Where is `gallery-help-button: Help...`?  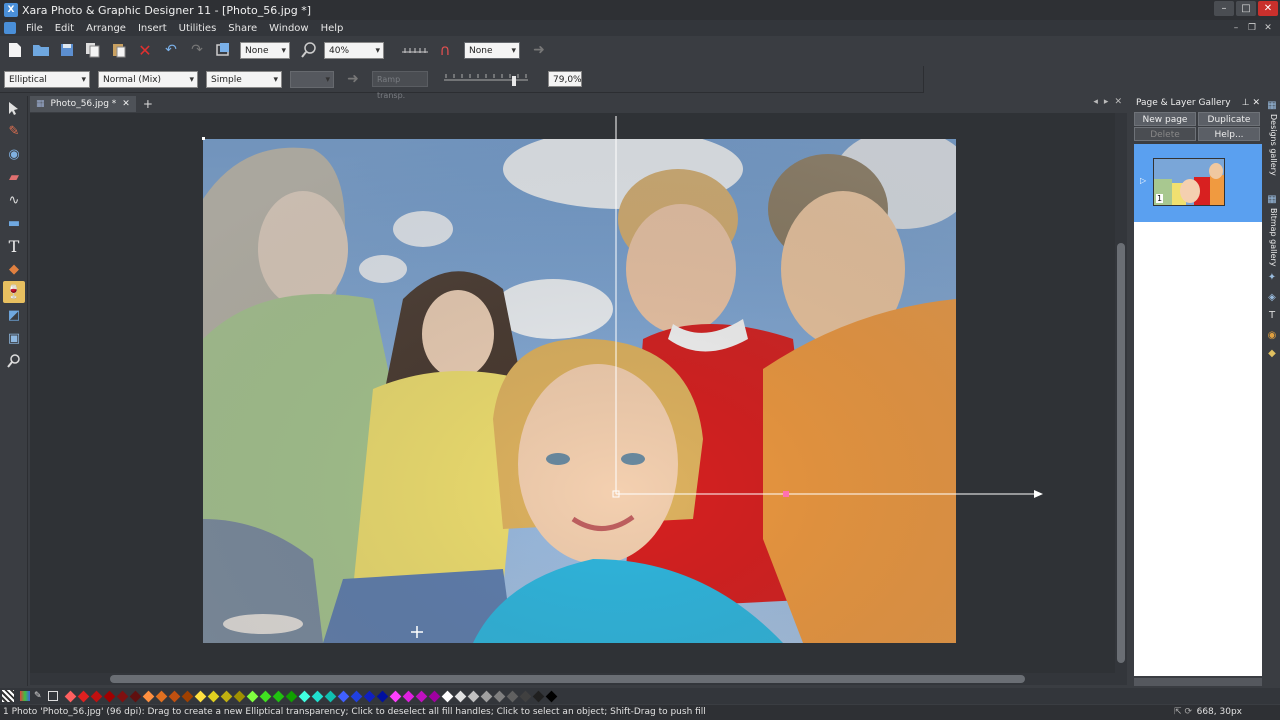 gallery-help-button: Help... is located at coordinates (1229, 134).